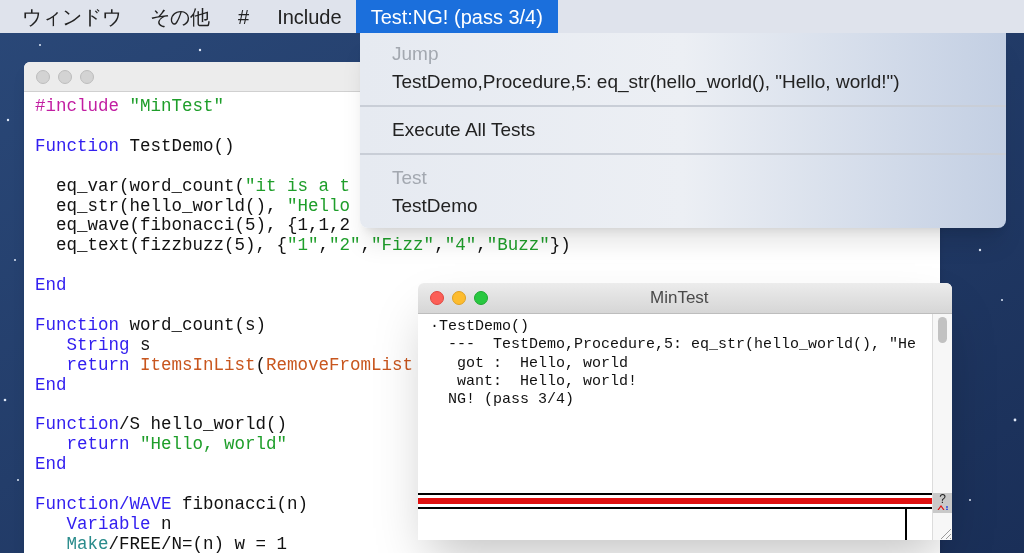 This screenshot has width=1024, height=553. Describe the element at coordinates (151, 325) in the screenshot. I see `code-line: Function word_count(s)` at that location.